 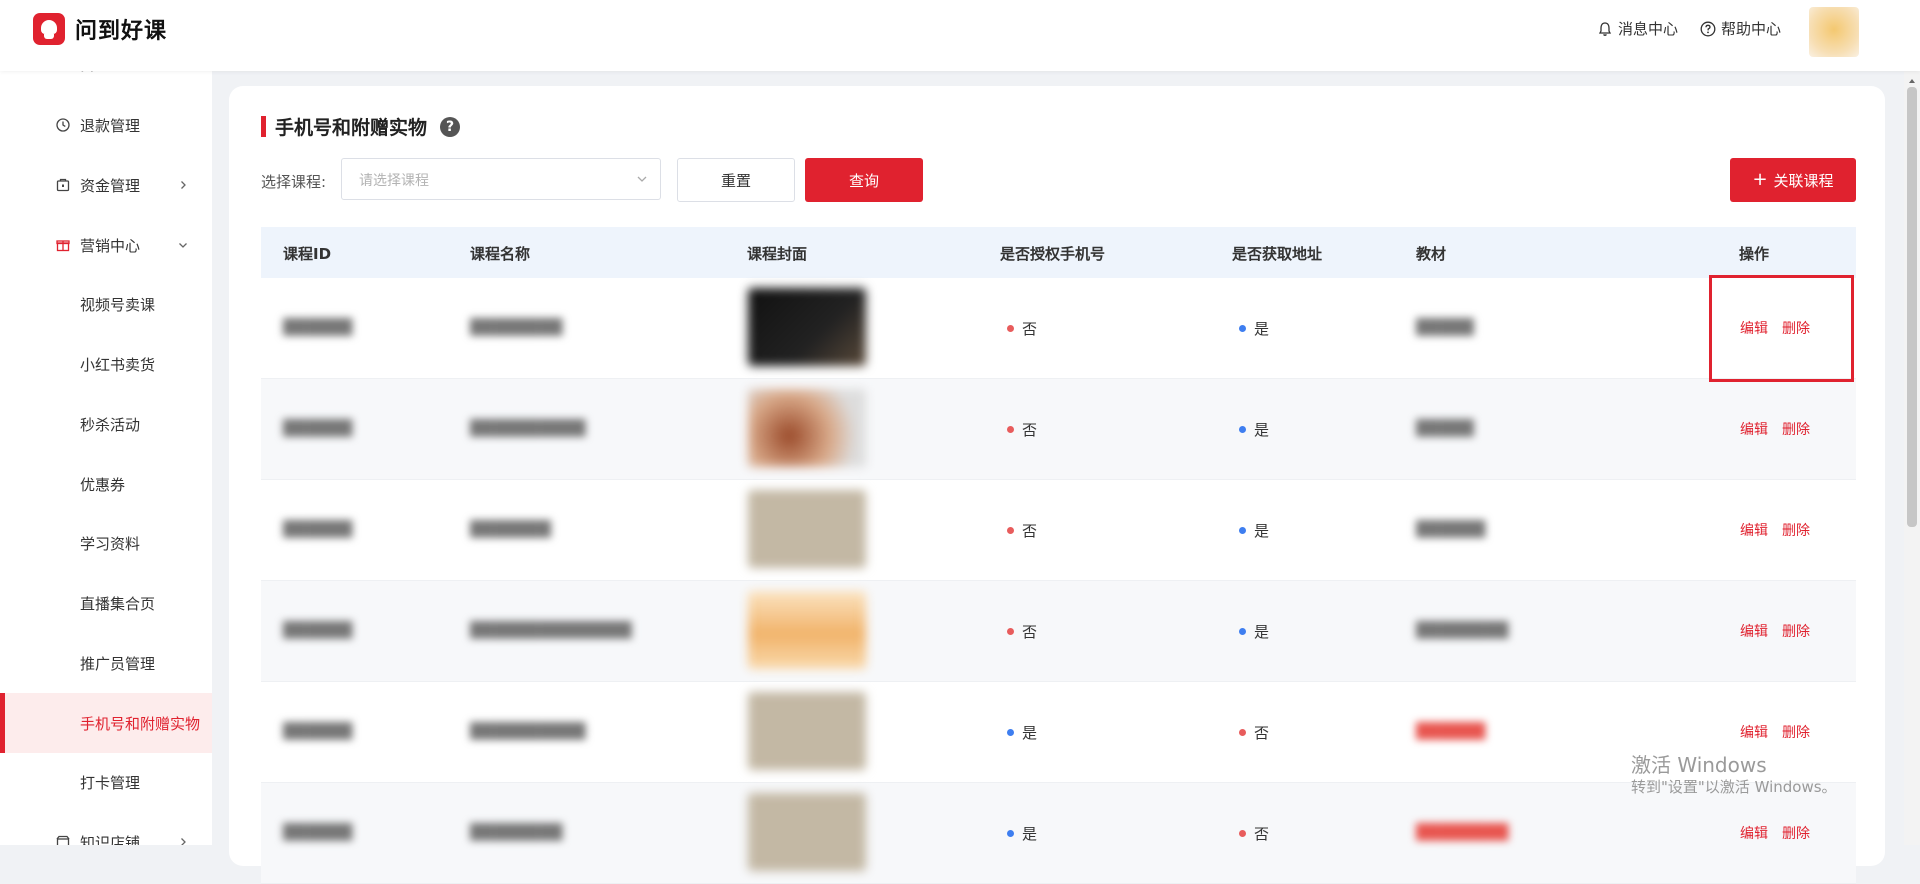 What do you see at coordinates (110, 839) in the screenshot?
I see `sidebar-item-label: 知识店铺` at bounding box center [110, 839].